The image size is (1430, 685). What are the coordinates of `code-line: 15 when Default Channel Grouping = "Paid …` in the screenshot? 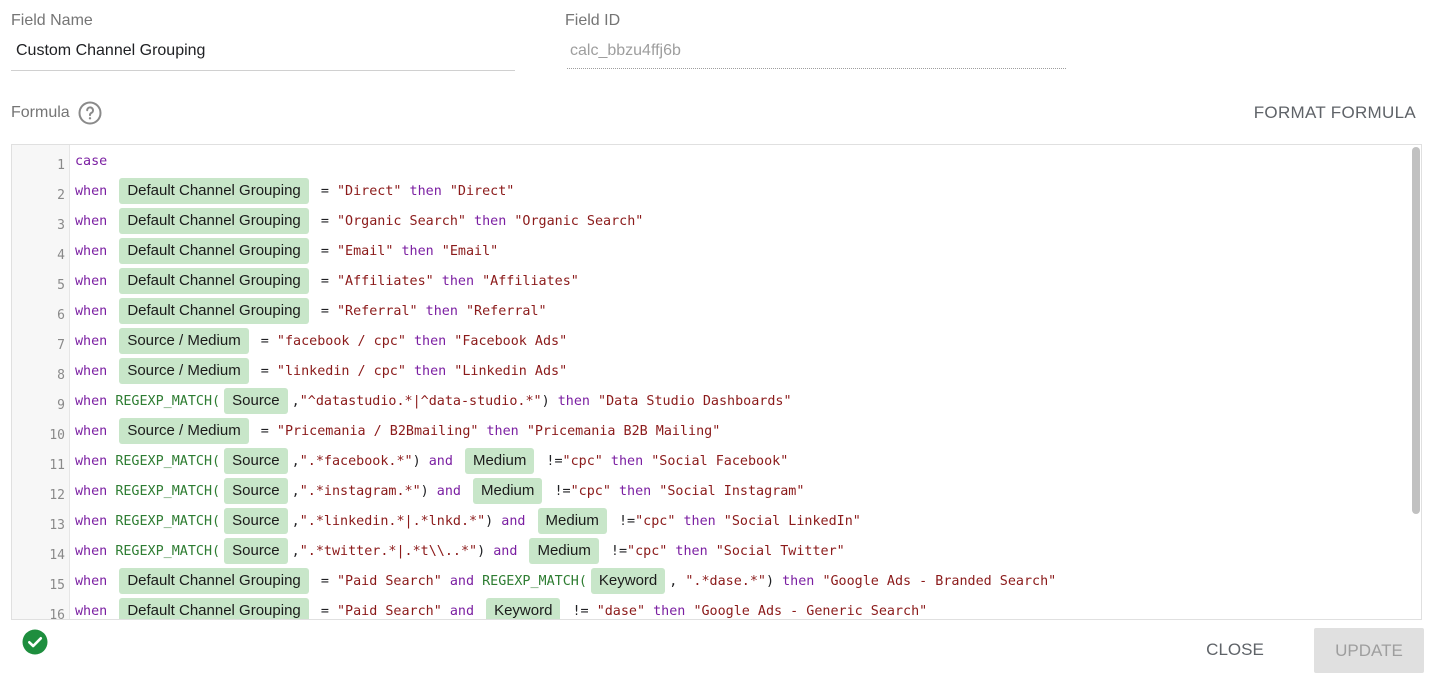 It's located at (716, 581).